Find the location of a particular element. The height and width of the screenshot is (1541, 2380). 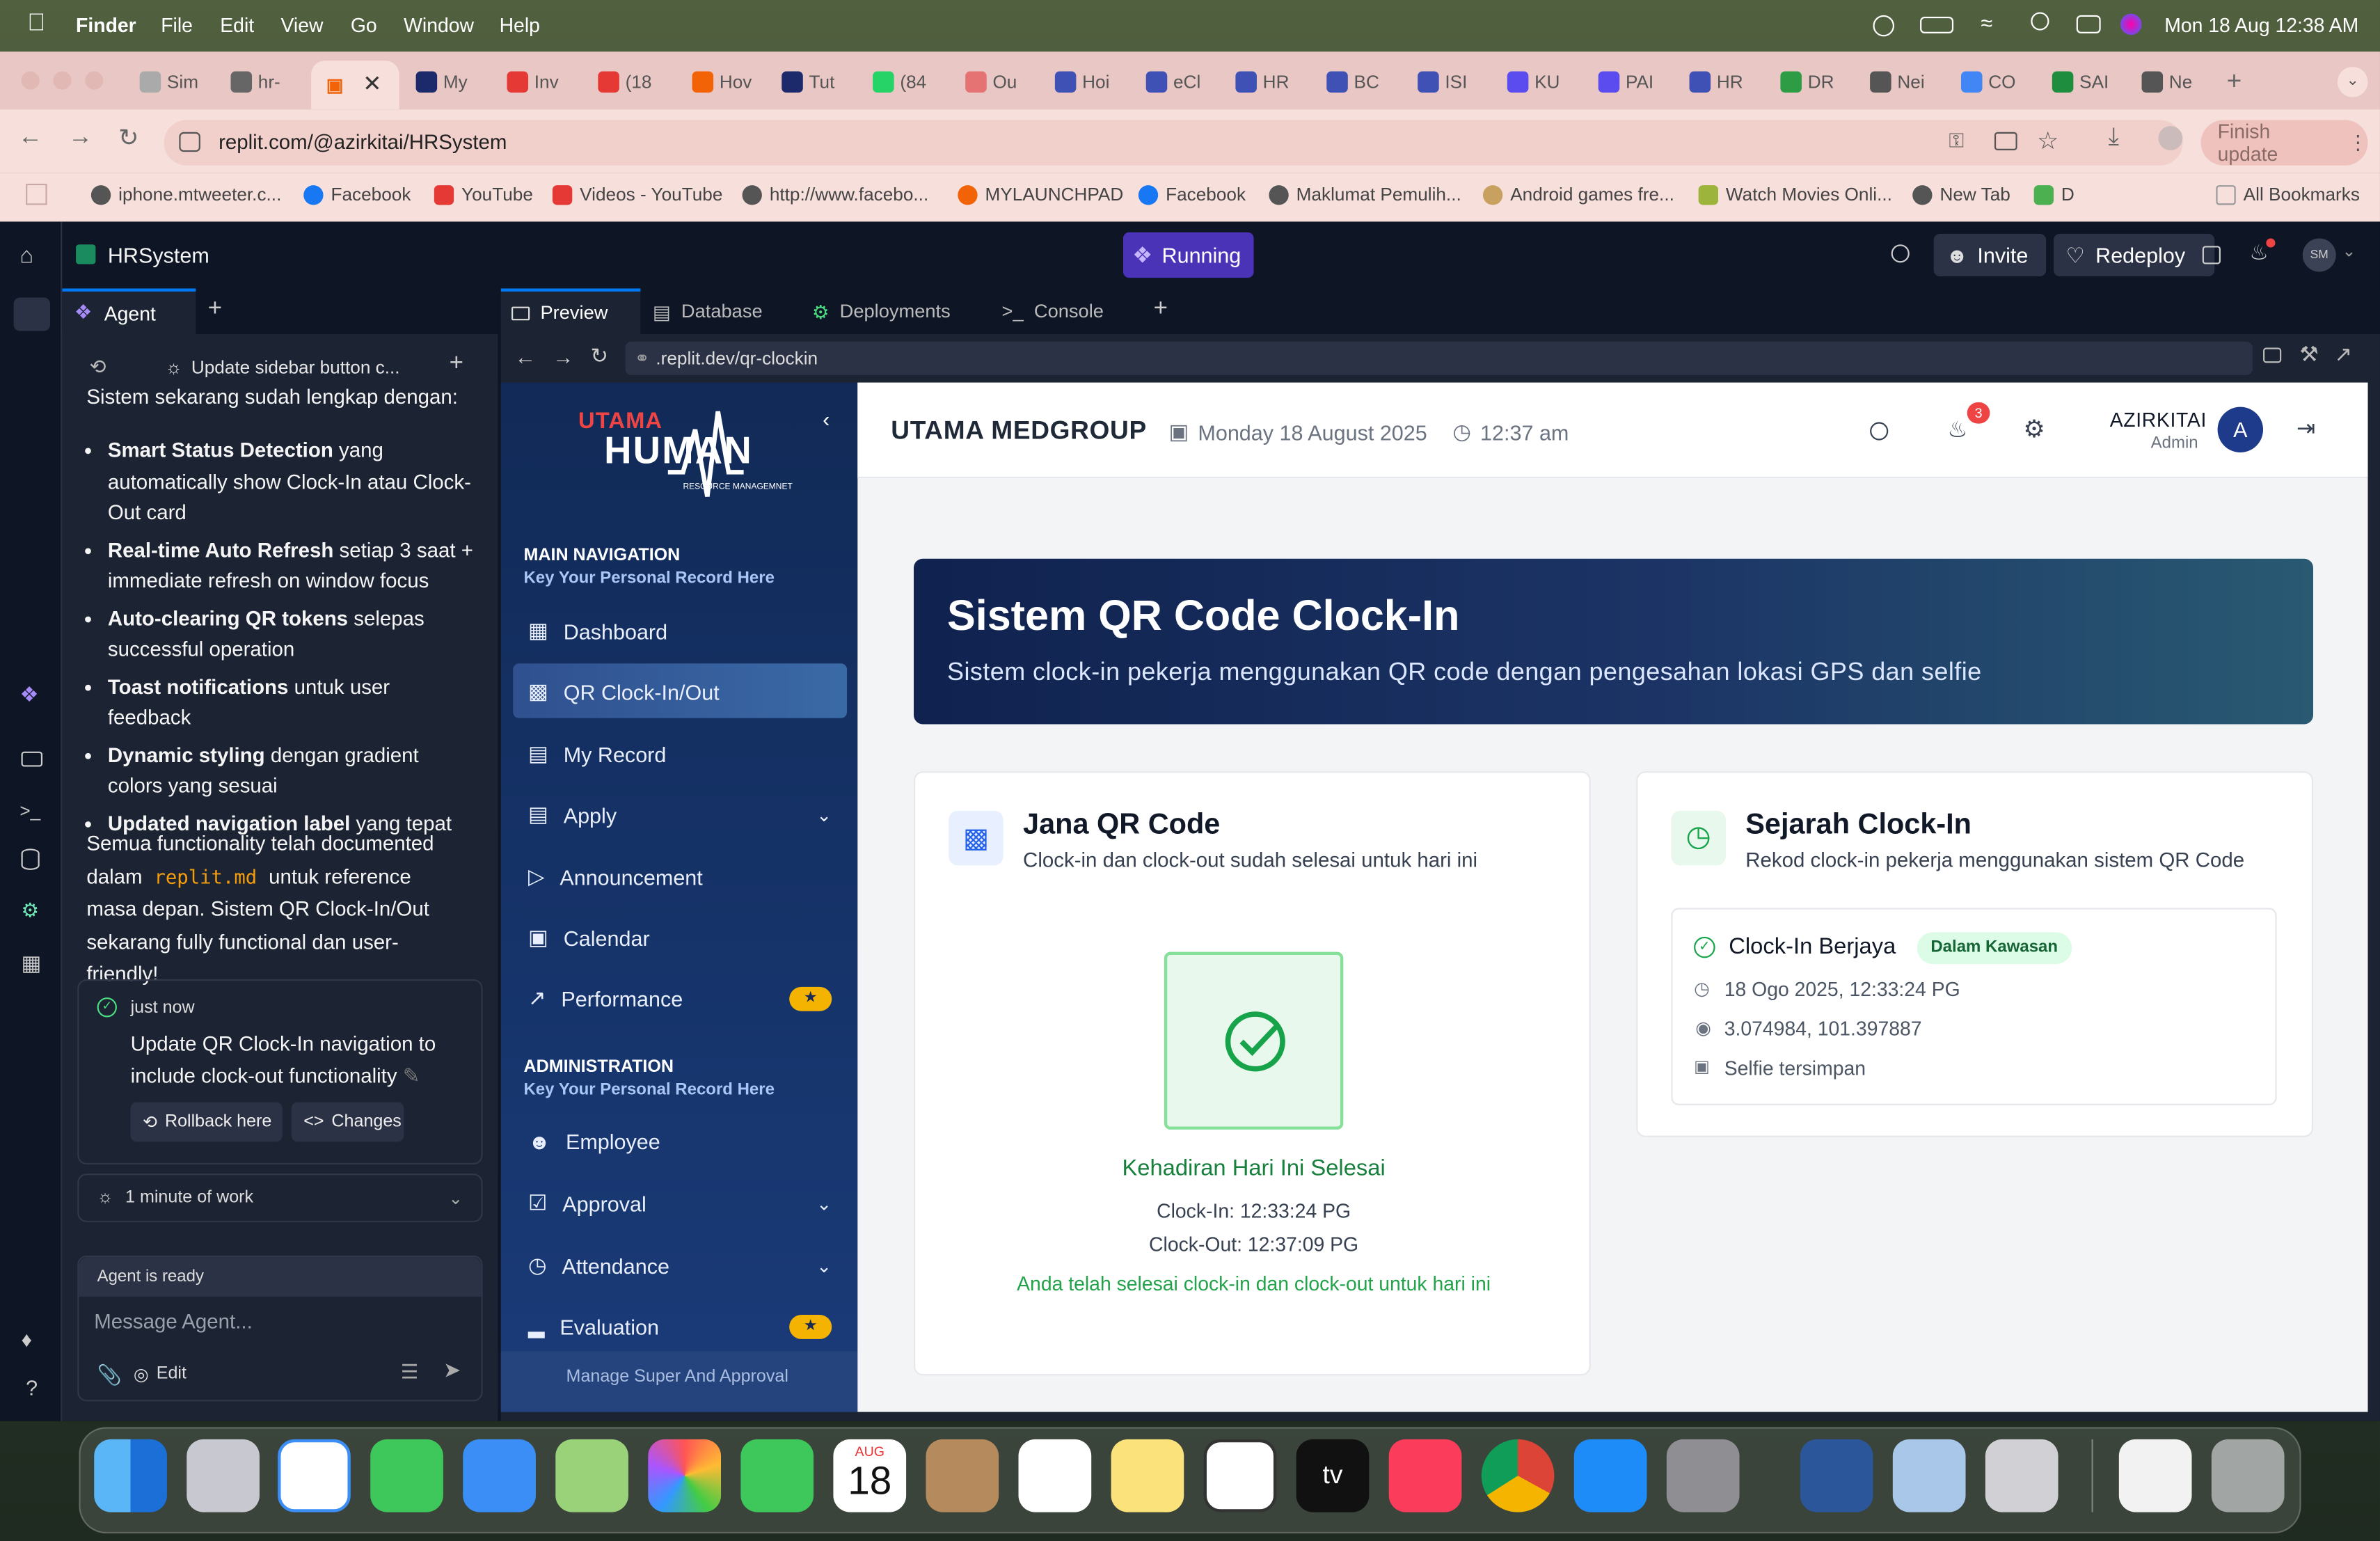

nav-apply: ▤ Apply ⌄ is located at coordinates (680, 815).